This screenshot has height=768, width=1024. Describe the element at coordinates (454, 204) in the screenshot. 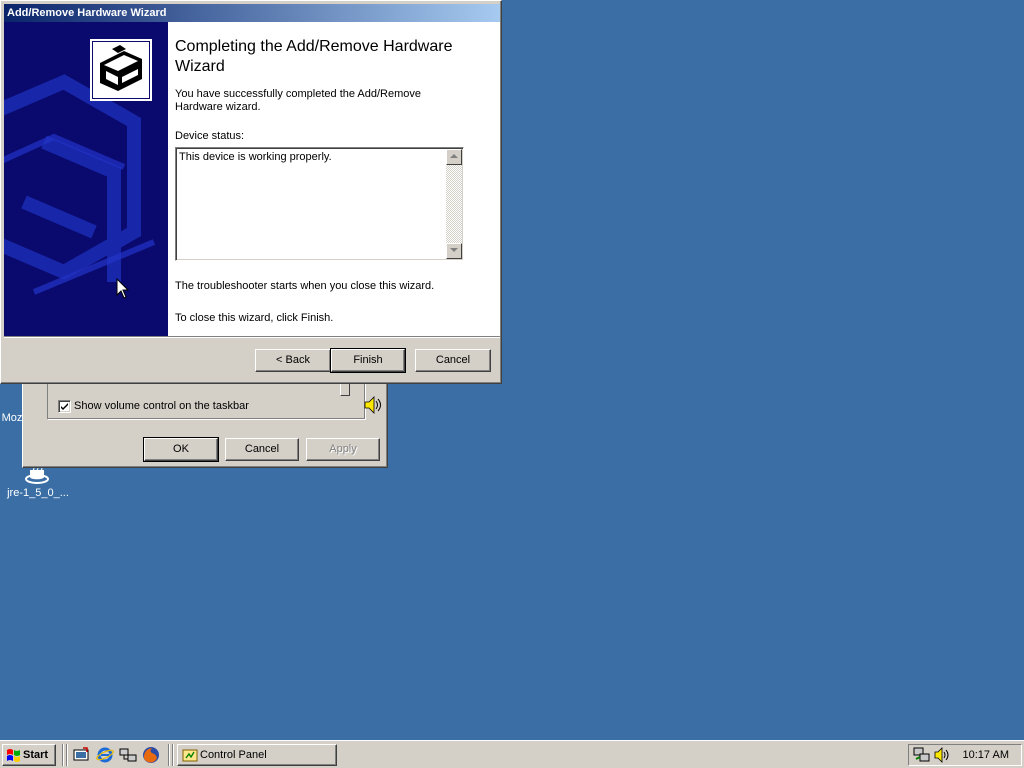

I see `vertical-scrollbar` at that location.